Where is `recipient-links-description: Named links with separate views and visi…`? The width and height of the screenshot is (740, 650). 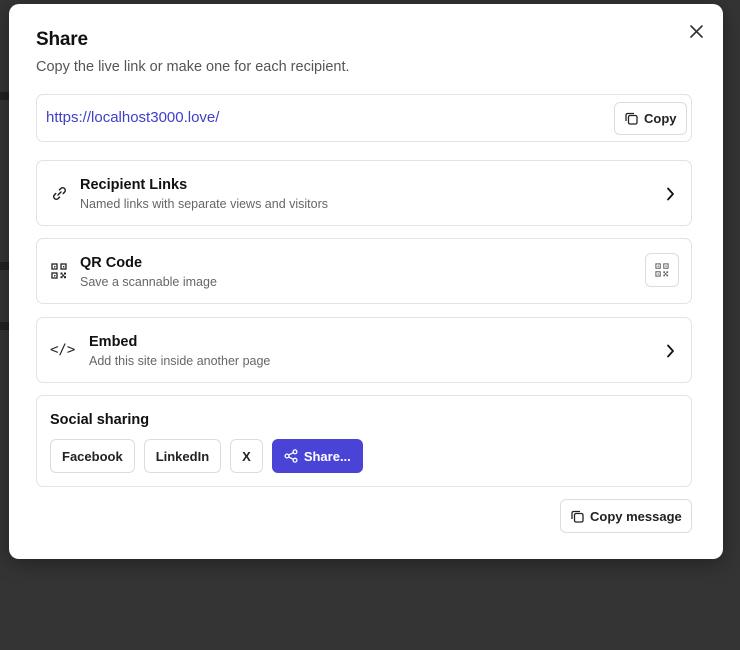
recipient-links-description: Named links with separate views and visi… is located at coordinates (204, 204).